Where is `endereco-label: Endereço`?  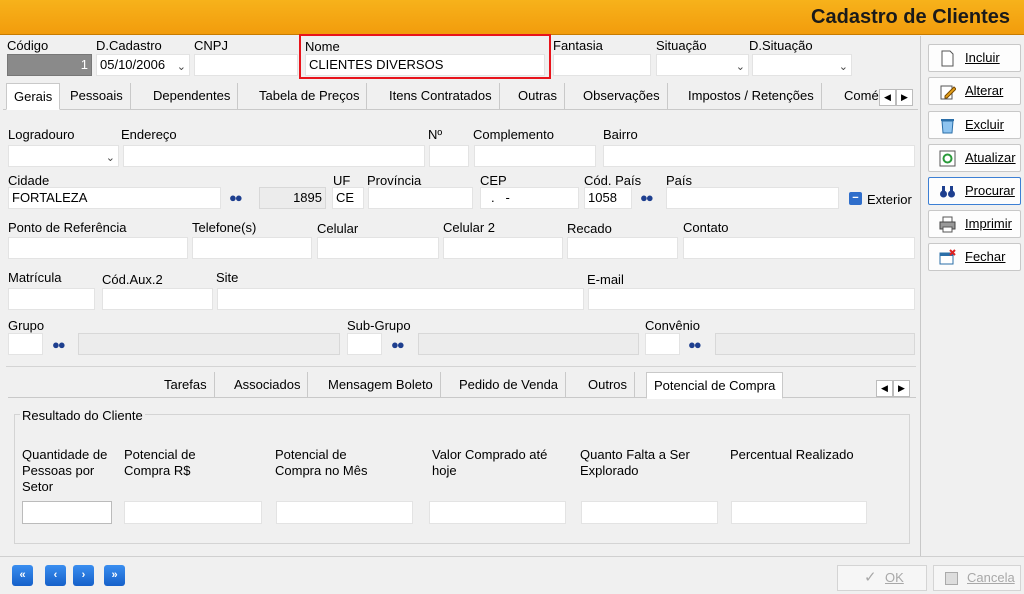 endereco-label: Endereço is located at coordinates (149, 134).